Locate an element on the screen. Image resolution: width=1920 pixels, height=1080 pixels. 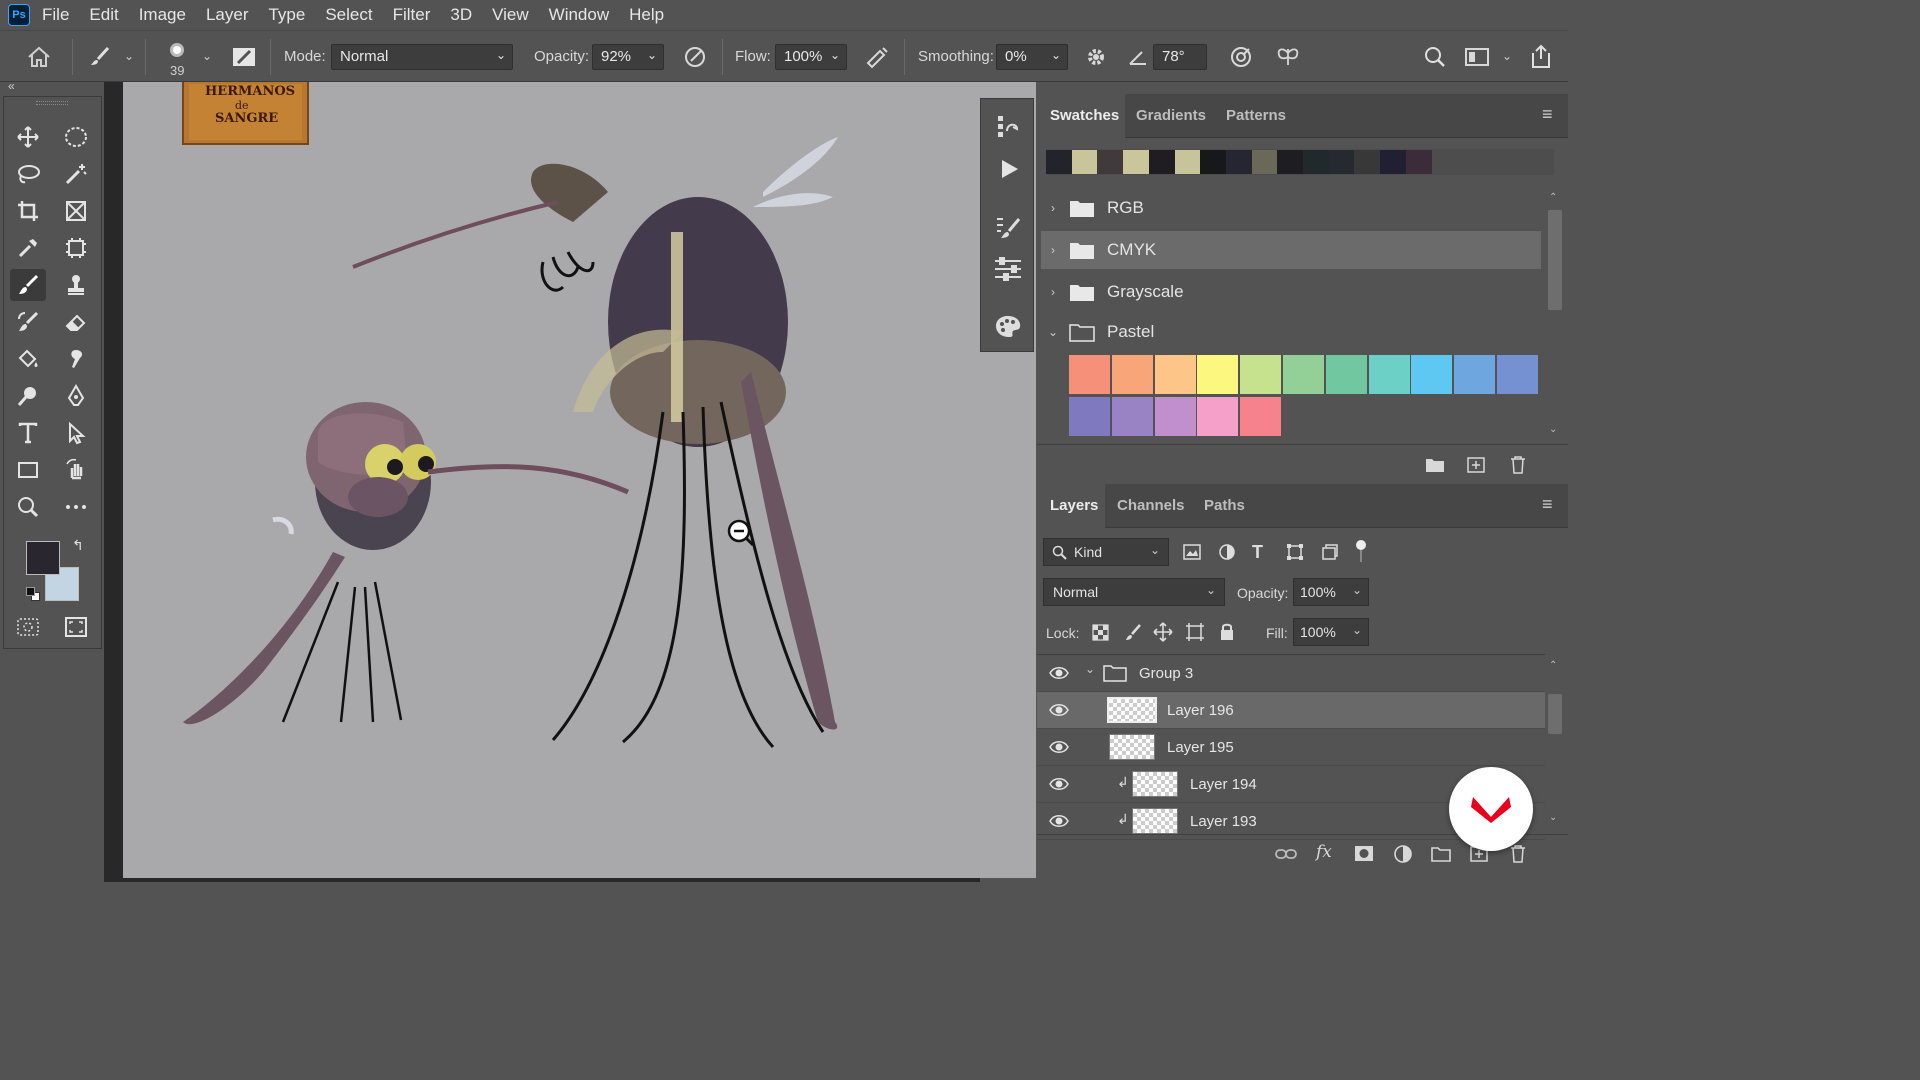
flow-input: 100% ⌄ is located at coordinates (811, 57).